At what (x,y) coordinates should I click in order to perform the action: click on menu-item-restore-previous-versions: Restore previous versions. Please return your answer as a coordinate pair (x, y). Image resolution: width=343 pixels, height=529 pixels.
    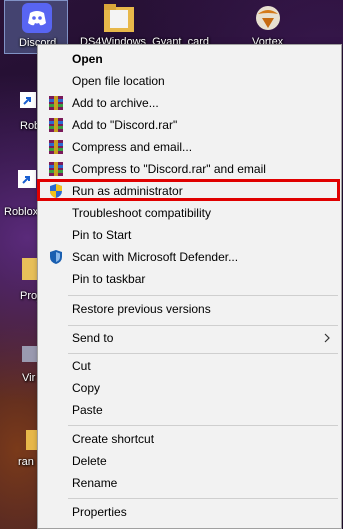
    Looking at the image, I should click on (189, 309).